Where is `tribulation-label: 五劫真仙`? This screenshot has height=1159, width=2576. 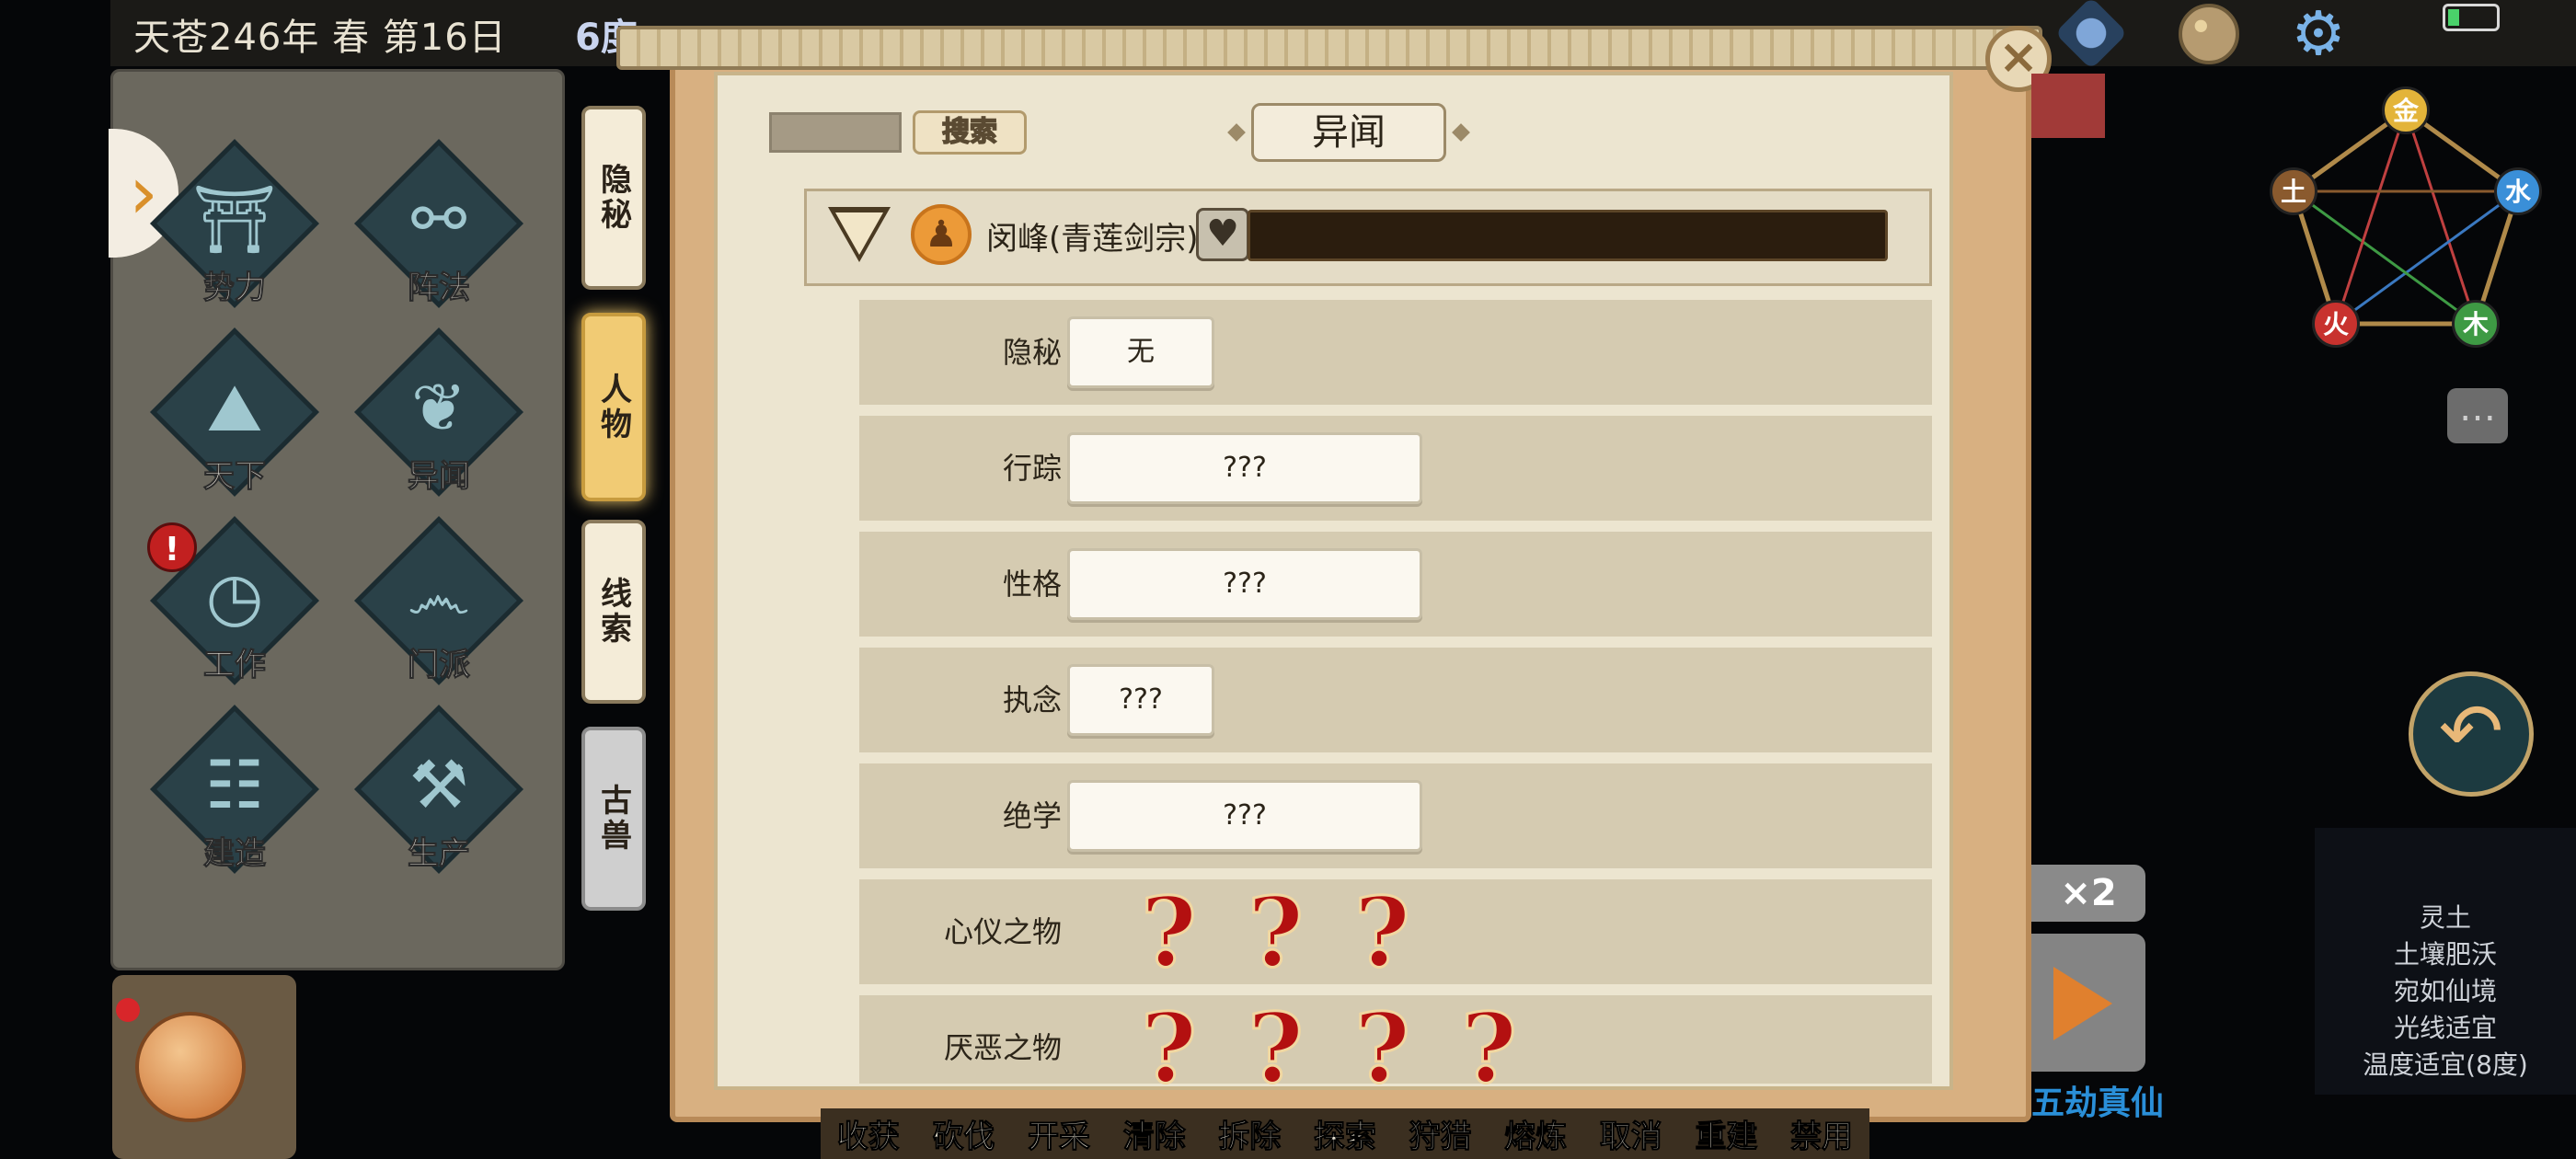
tribulation-label: 五劫真仙 is located at coordinates (2098, 1103).